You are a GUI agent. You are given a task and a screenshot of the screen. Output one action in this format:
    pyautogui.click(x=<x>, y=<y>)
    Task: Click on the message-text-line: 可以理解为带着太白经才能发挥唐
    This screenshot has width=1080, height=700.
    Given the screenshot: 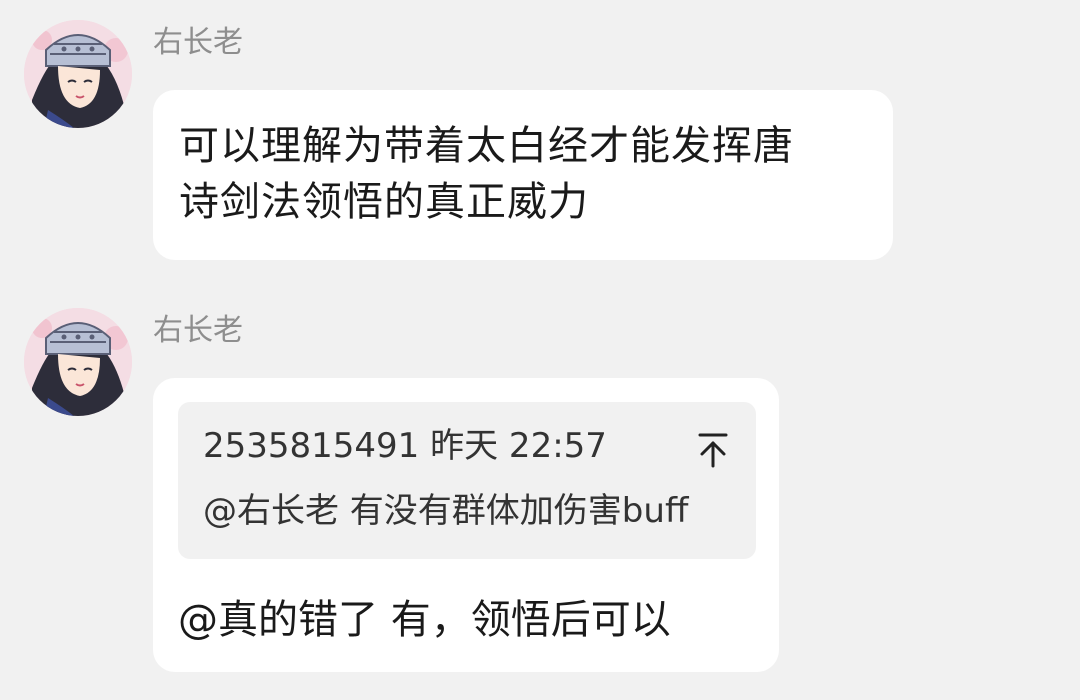 What is the action you would take?
    pyautogui.click(x=486, y=146)
    